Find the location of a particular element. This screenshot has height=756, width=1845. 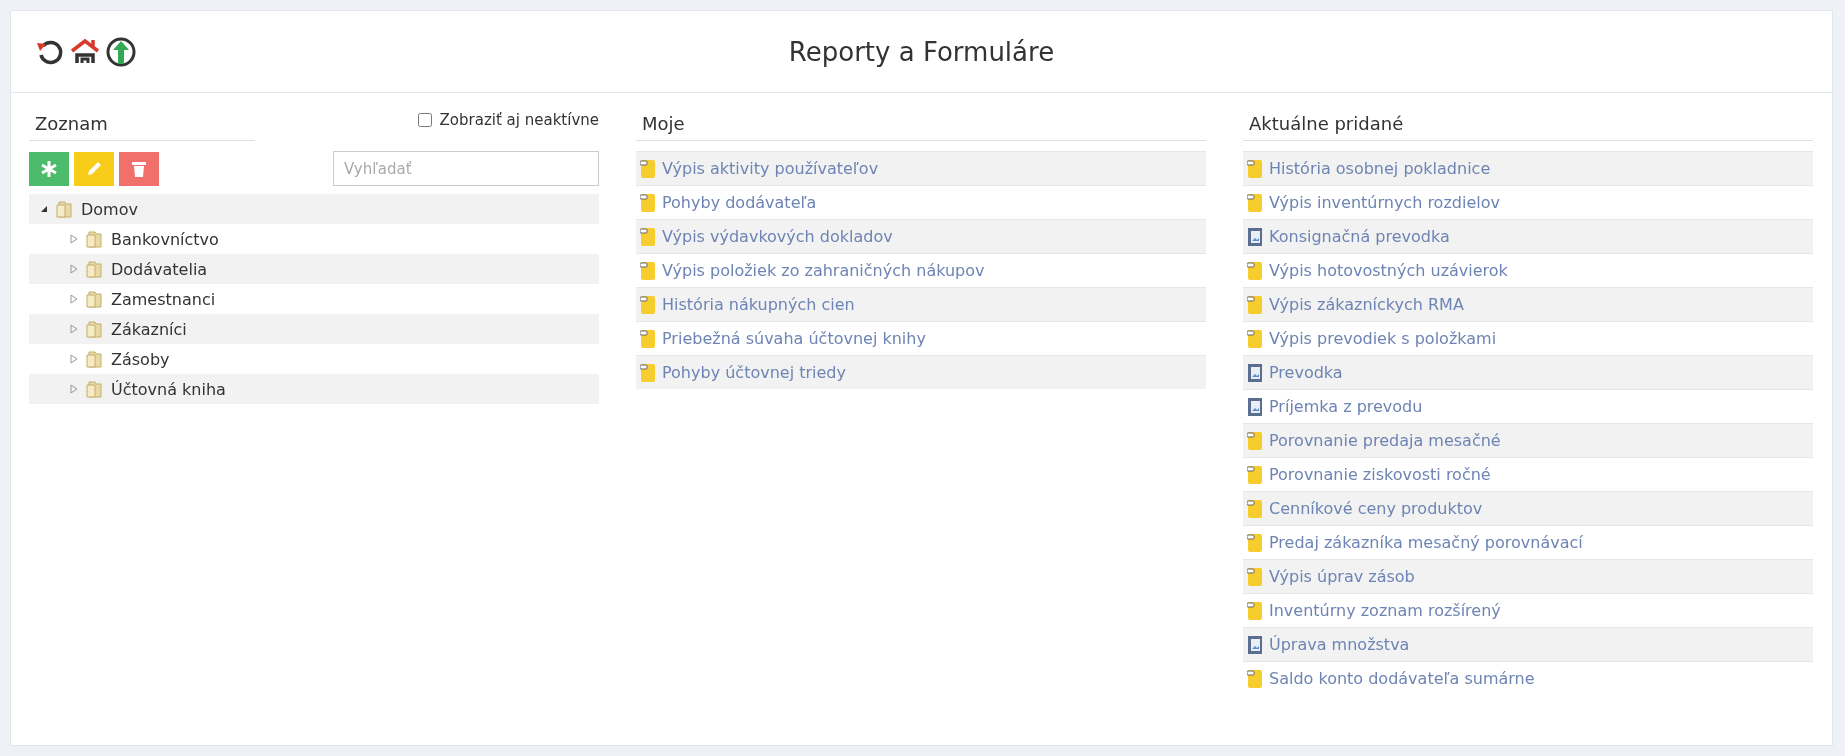

report-link: Pohyby účtovnej triedy is located at coordinates (921, 372).